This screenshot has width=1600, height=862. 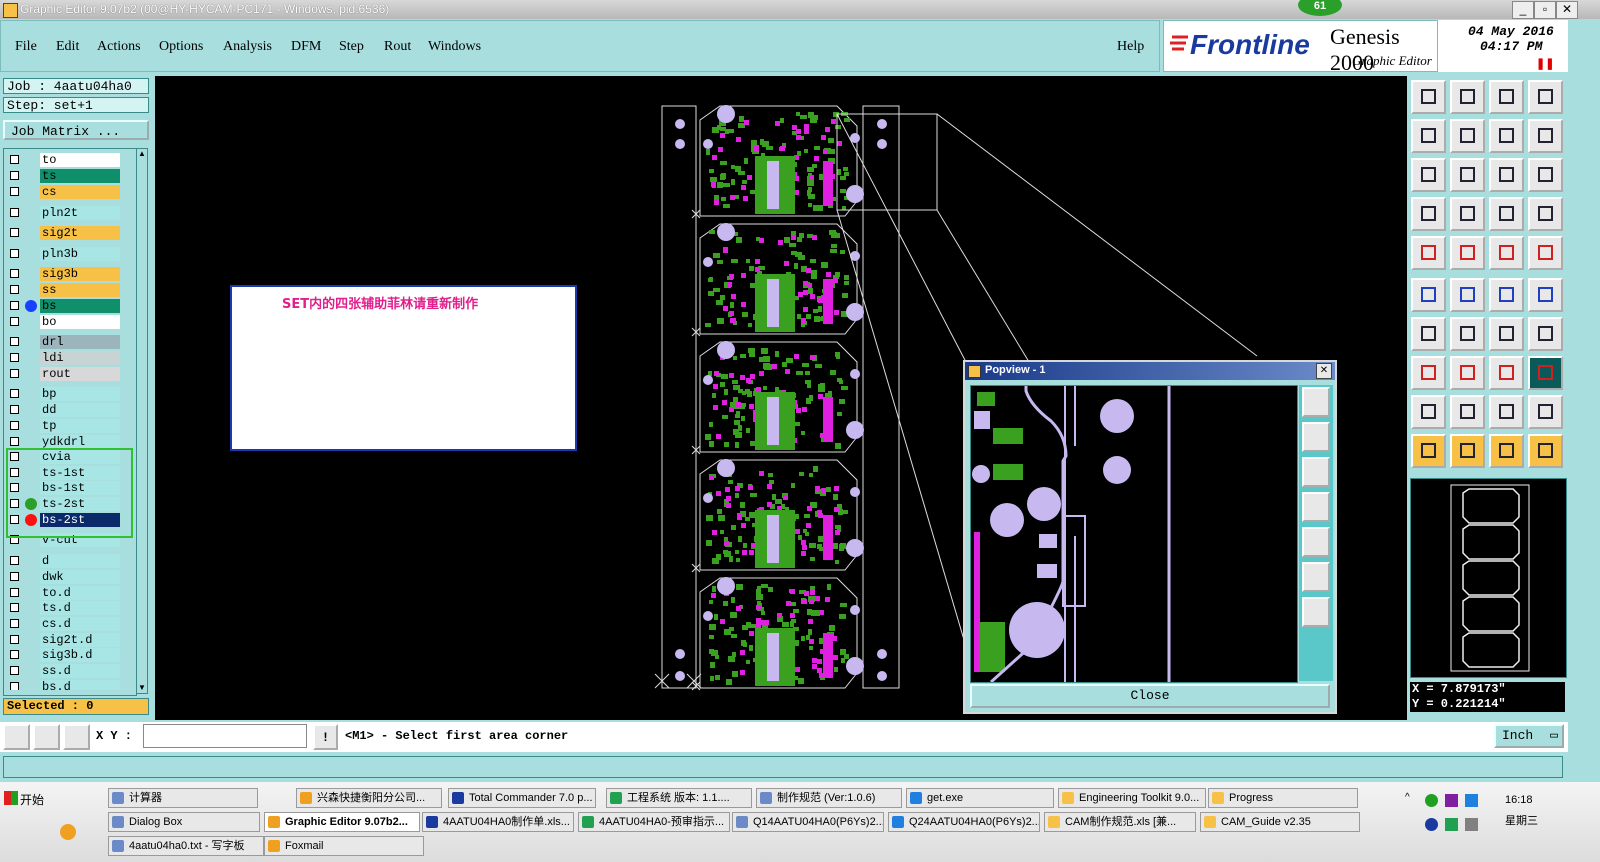 I want to click on grid-snap-icon, so click(x=76, y=737).